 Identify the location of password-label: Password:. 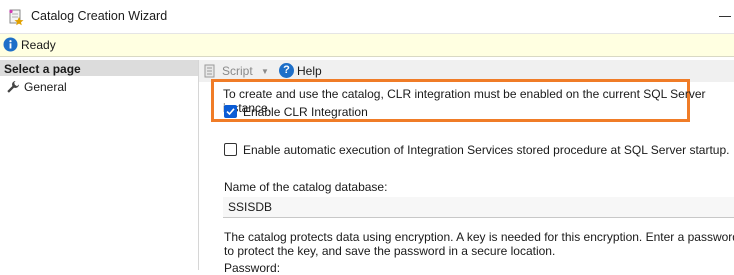
(252, 268).